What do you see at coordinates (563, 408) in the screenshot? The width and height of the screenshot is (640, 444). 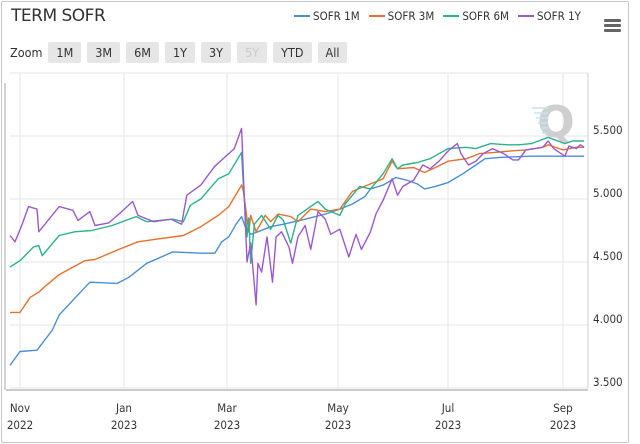 I see `x-tick-month: Sep` at bounding box center [563, 408].